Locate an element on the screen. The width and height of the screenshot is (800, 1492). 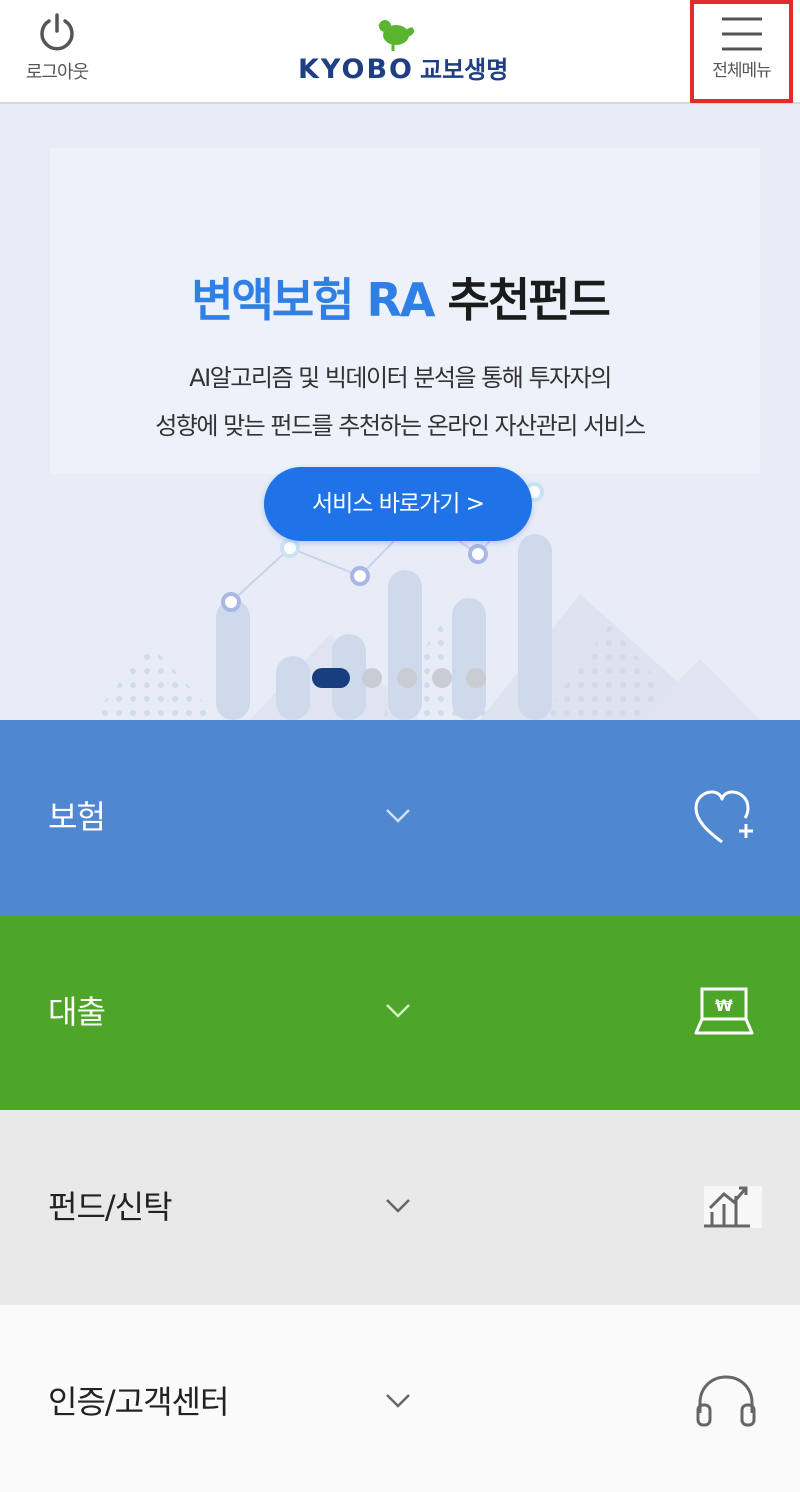
banner-title: 변액보험 RA 추천펀드 is located at coordinates (400, 297).